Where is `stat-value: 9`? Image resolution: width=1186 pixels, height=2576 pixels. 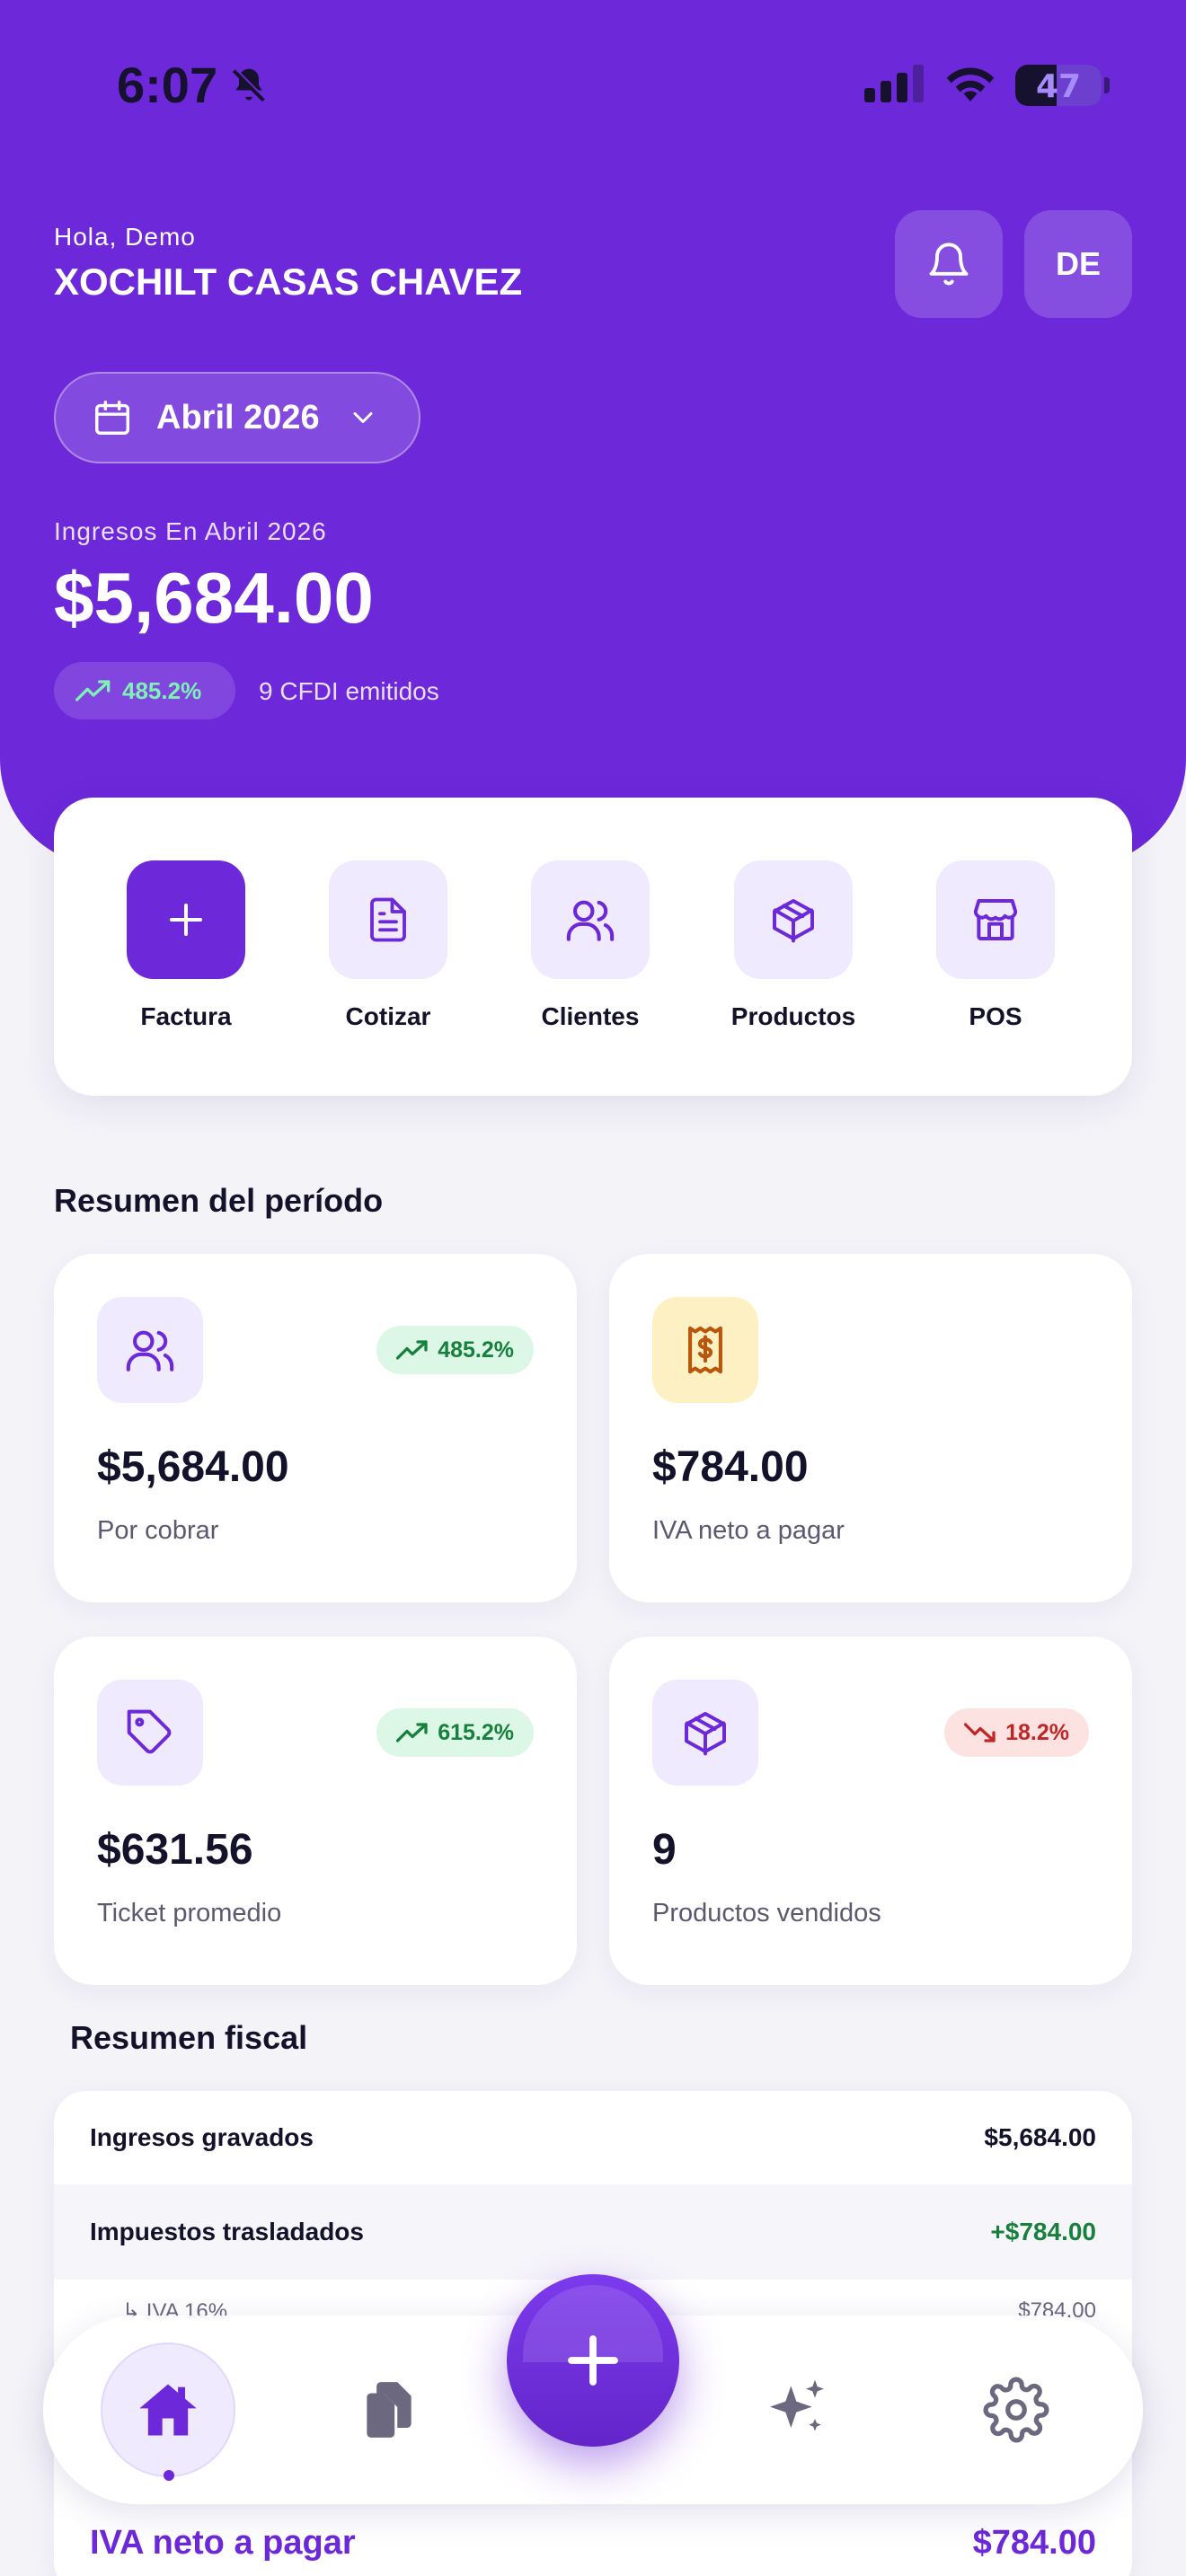
stat-value: 9 is located at coordinates (664, 1850).